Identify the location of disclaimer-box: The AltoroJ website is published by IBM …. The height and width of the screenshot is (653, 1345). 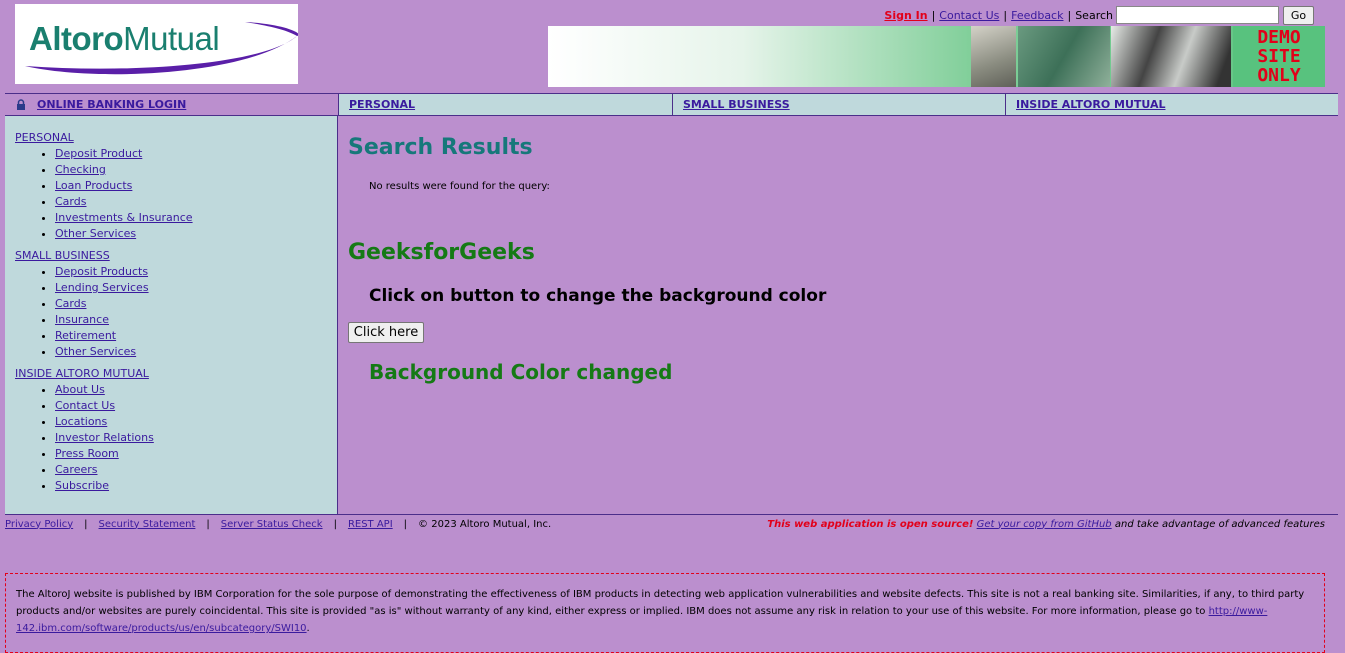
(665, 613).